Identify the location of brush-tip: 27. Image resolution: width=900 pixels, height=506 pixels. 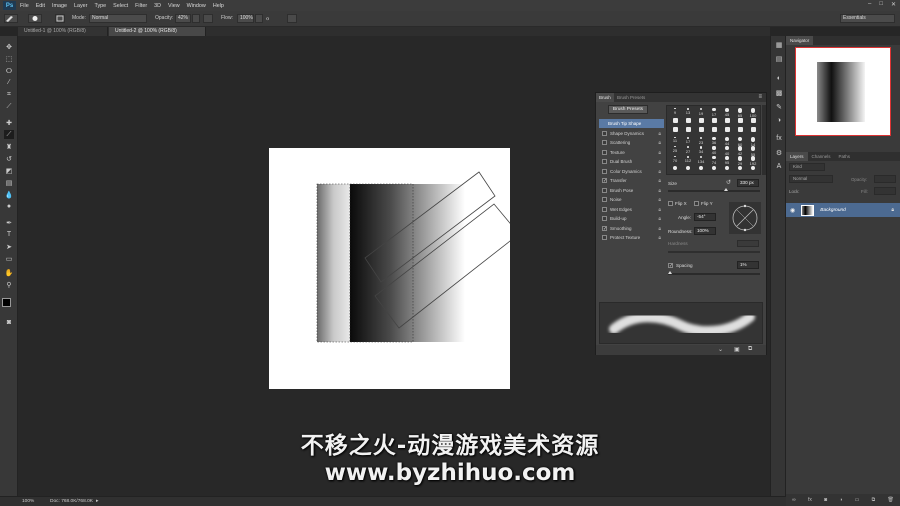
(688, 150).